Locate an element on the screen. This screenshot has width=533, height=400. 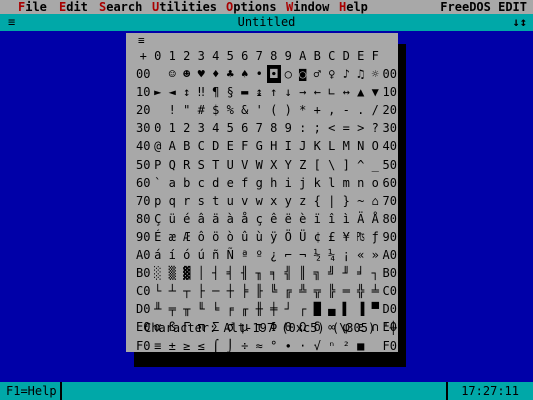
ascii-char-cell: 8 is located at coordinates (274, 128).